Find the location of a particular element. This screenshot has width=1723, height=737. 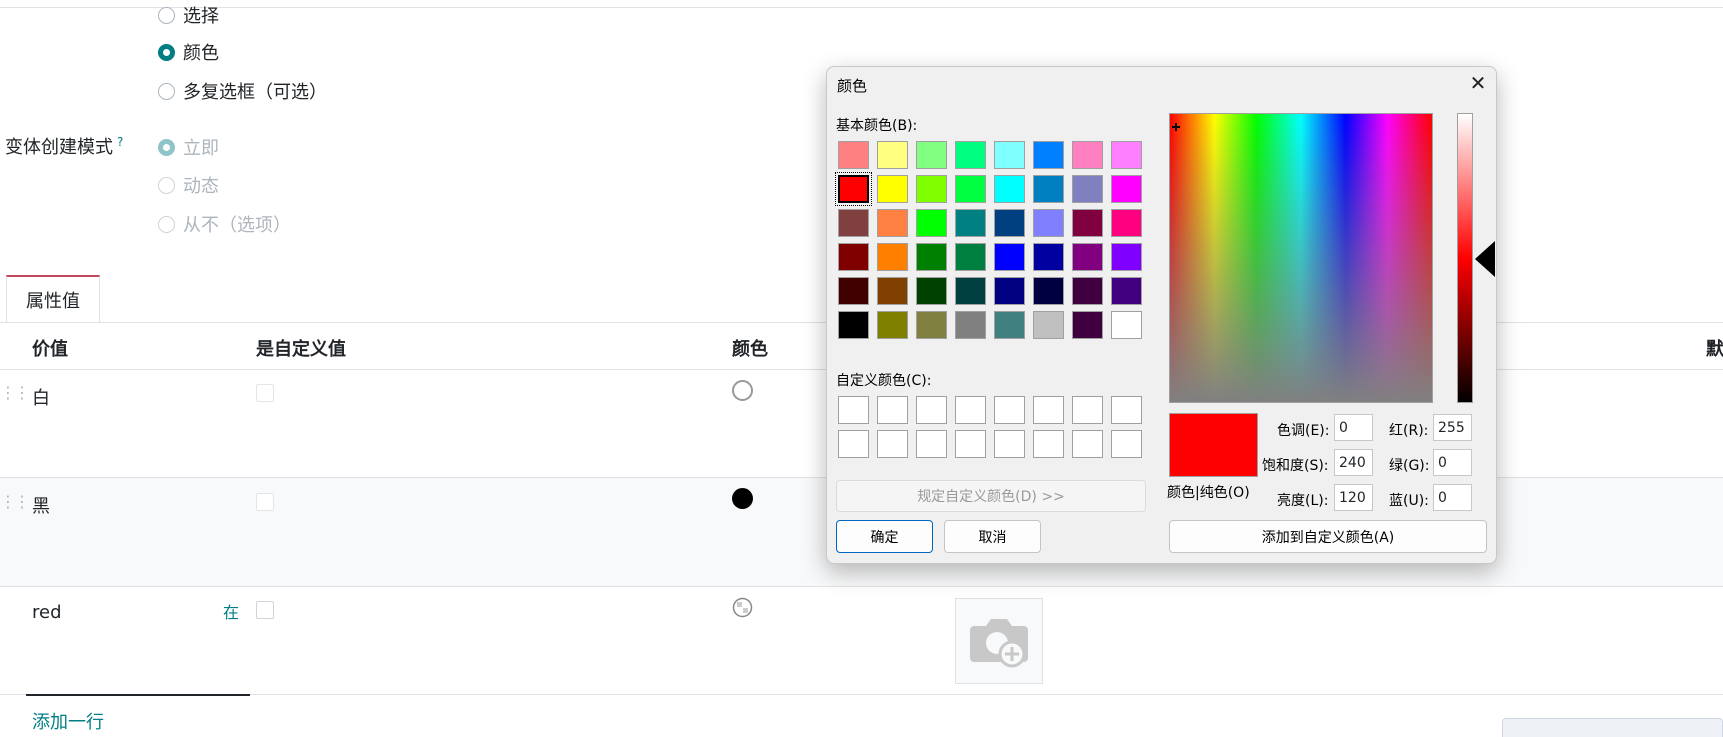

saturation-input: 240 is located at coordinates (1353, 462).